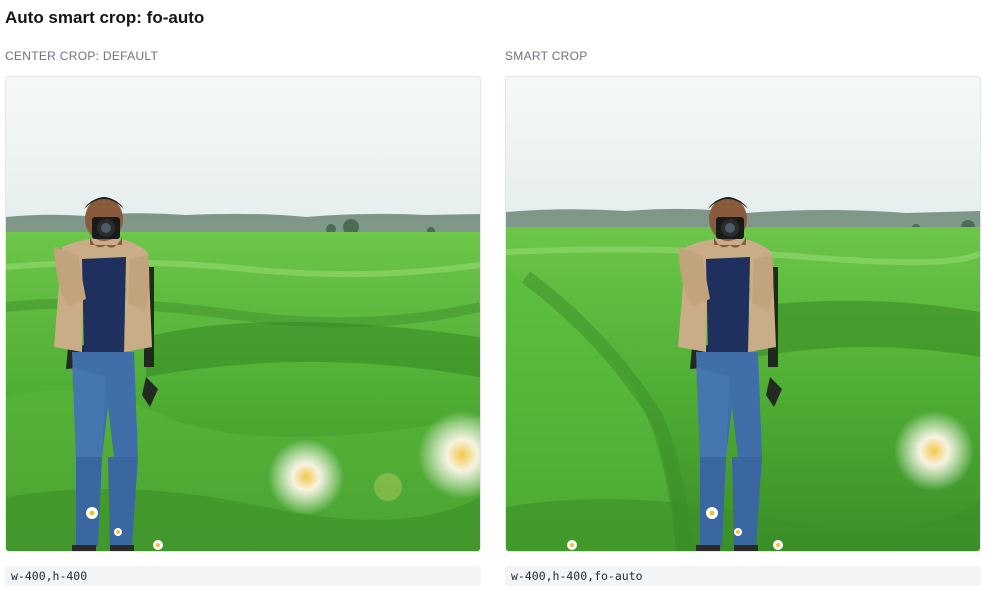 The height and width of the screenshot is (590, 985). I want to click on center-crop-label: CENTER CROP: DEFAULT, so click(82, 56).